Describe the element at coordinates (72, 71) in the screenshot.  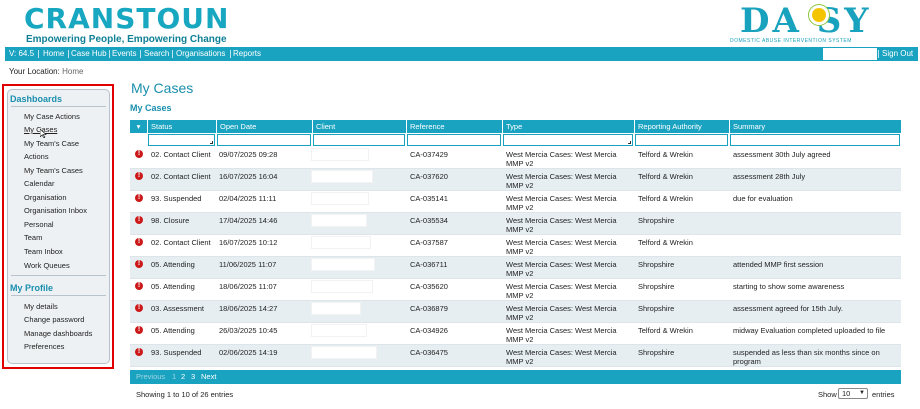
I see `location-value: Home` at that location.